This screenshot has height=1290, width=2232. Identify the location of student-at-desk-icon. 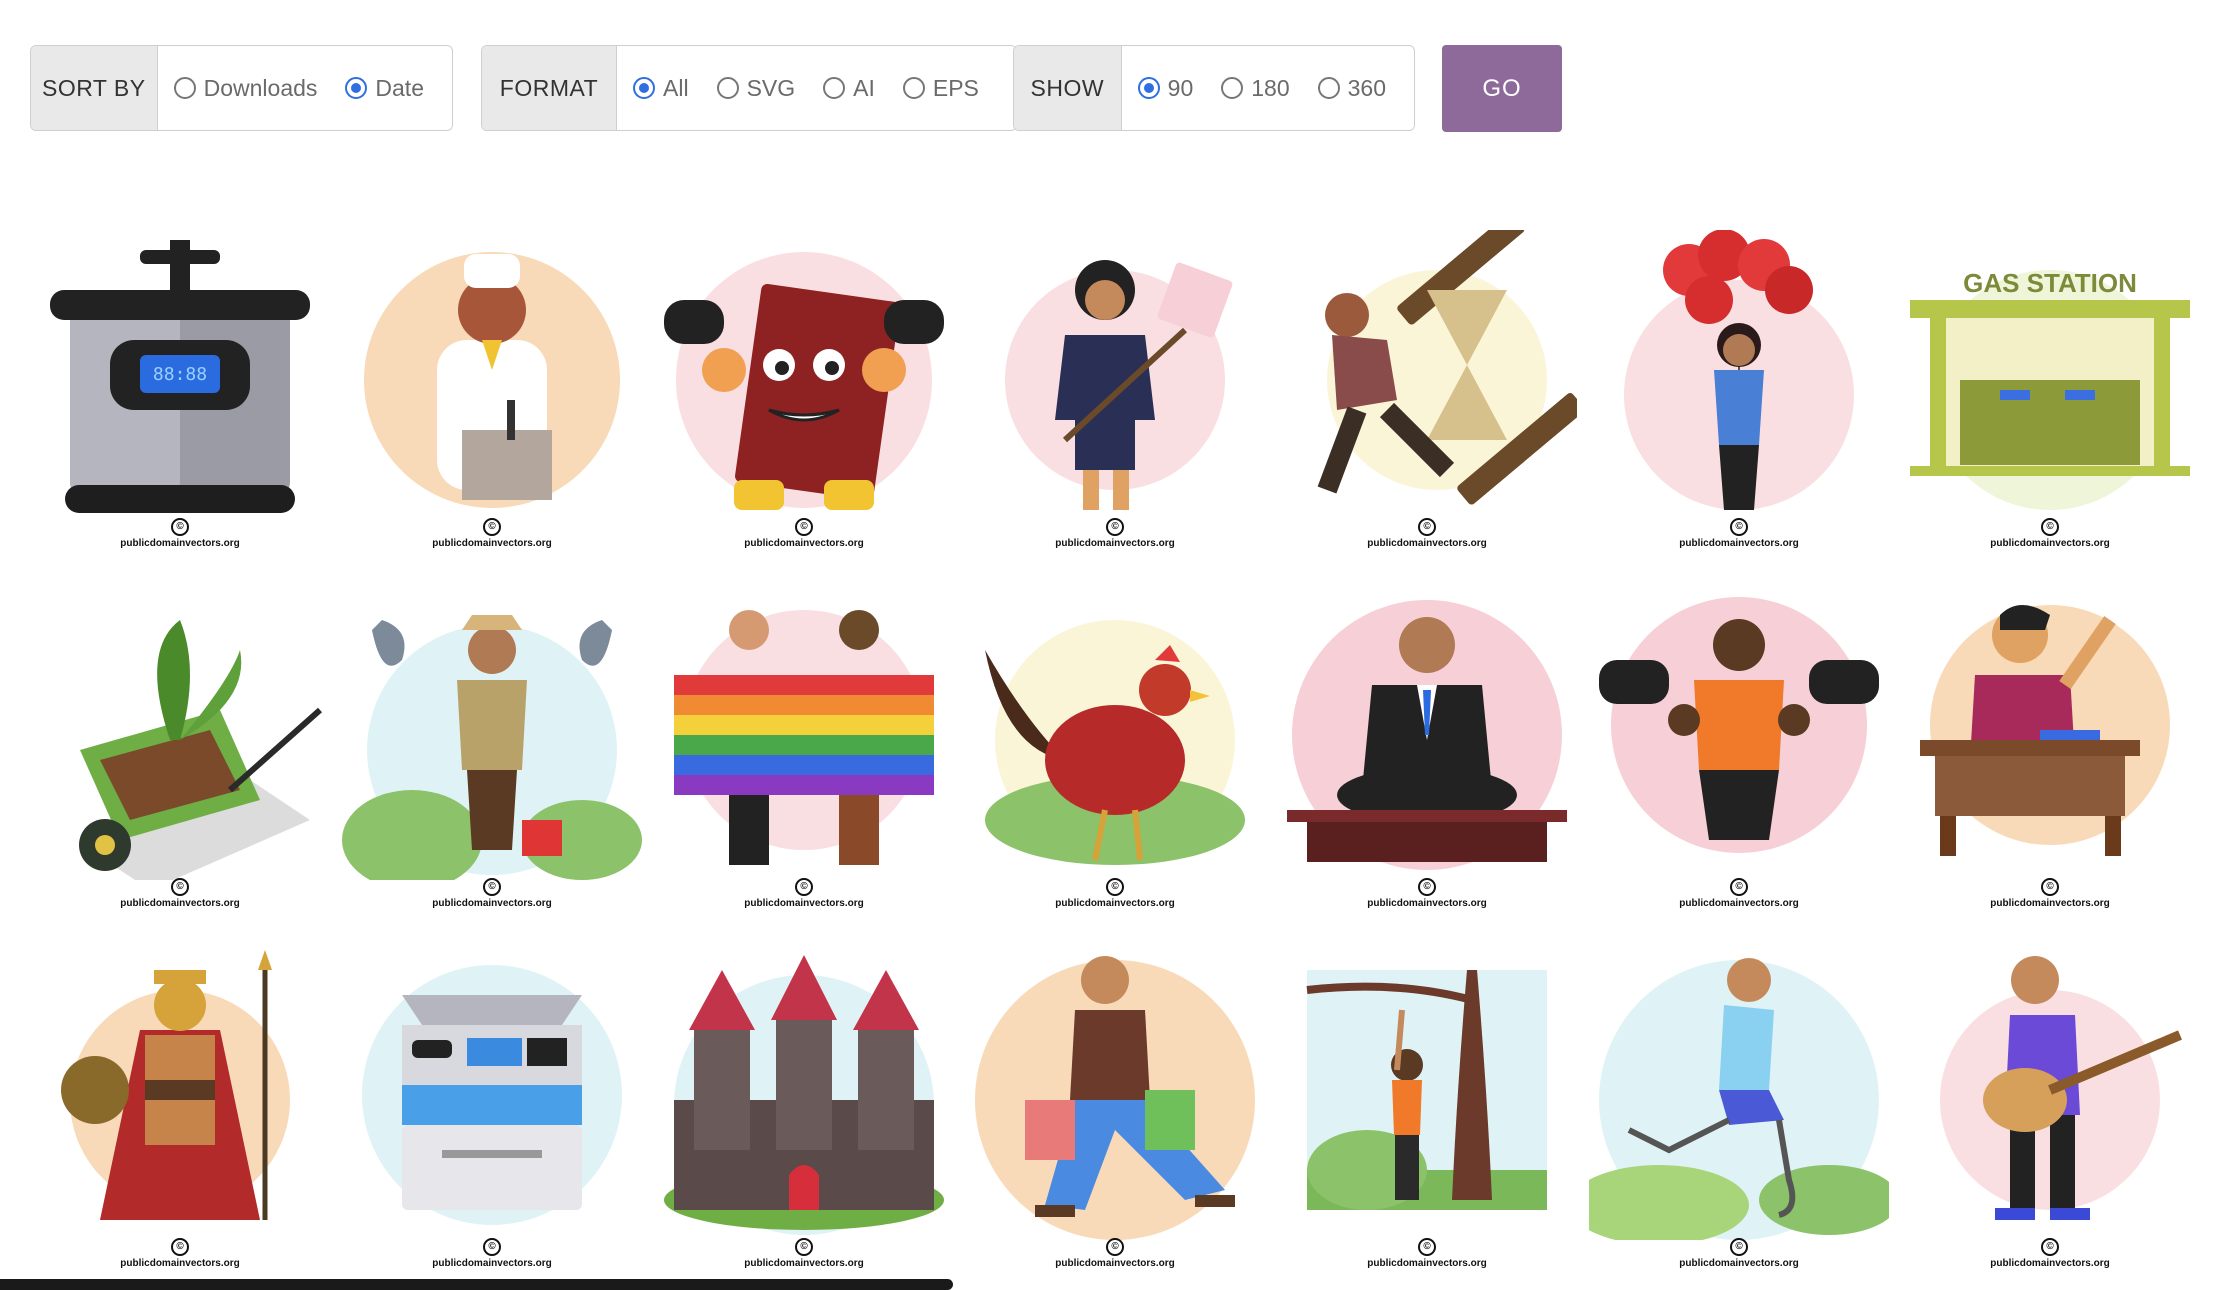
(2050, 735).